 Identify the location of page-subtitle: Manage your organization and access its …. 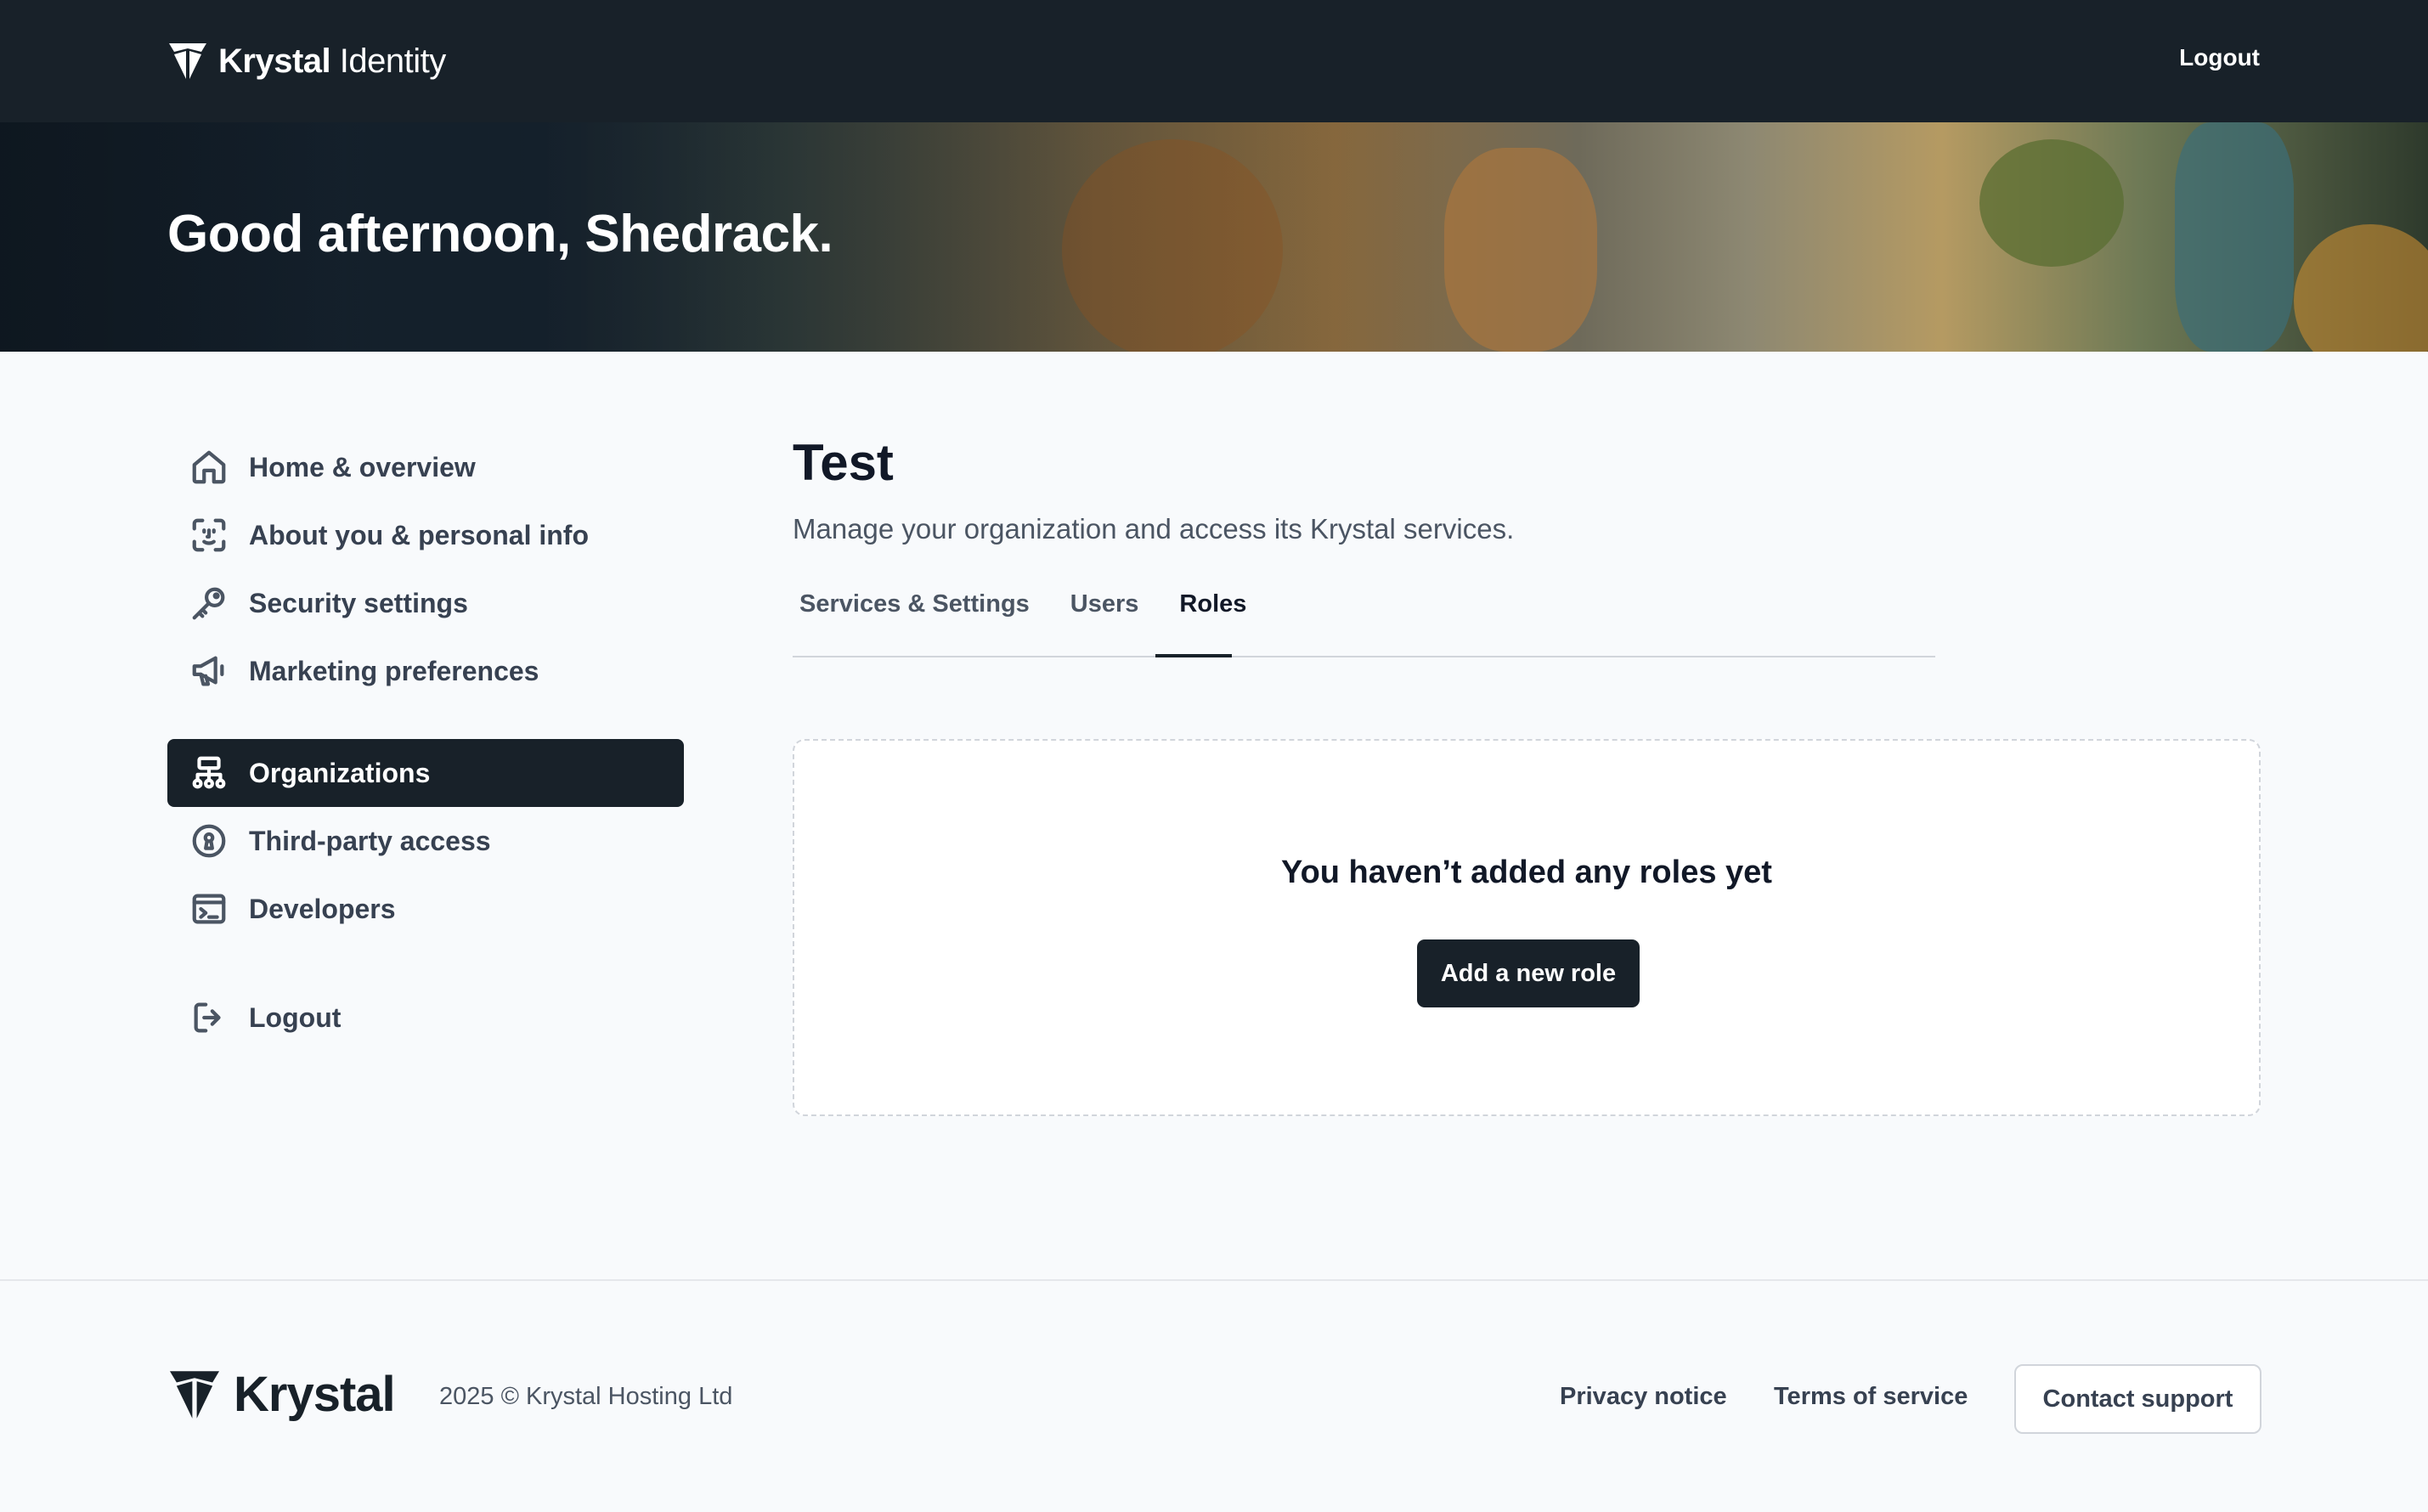
(1154, 528).